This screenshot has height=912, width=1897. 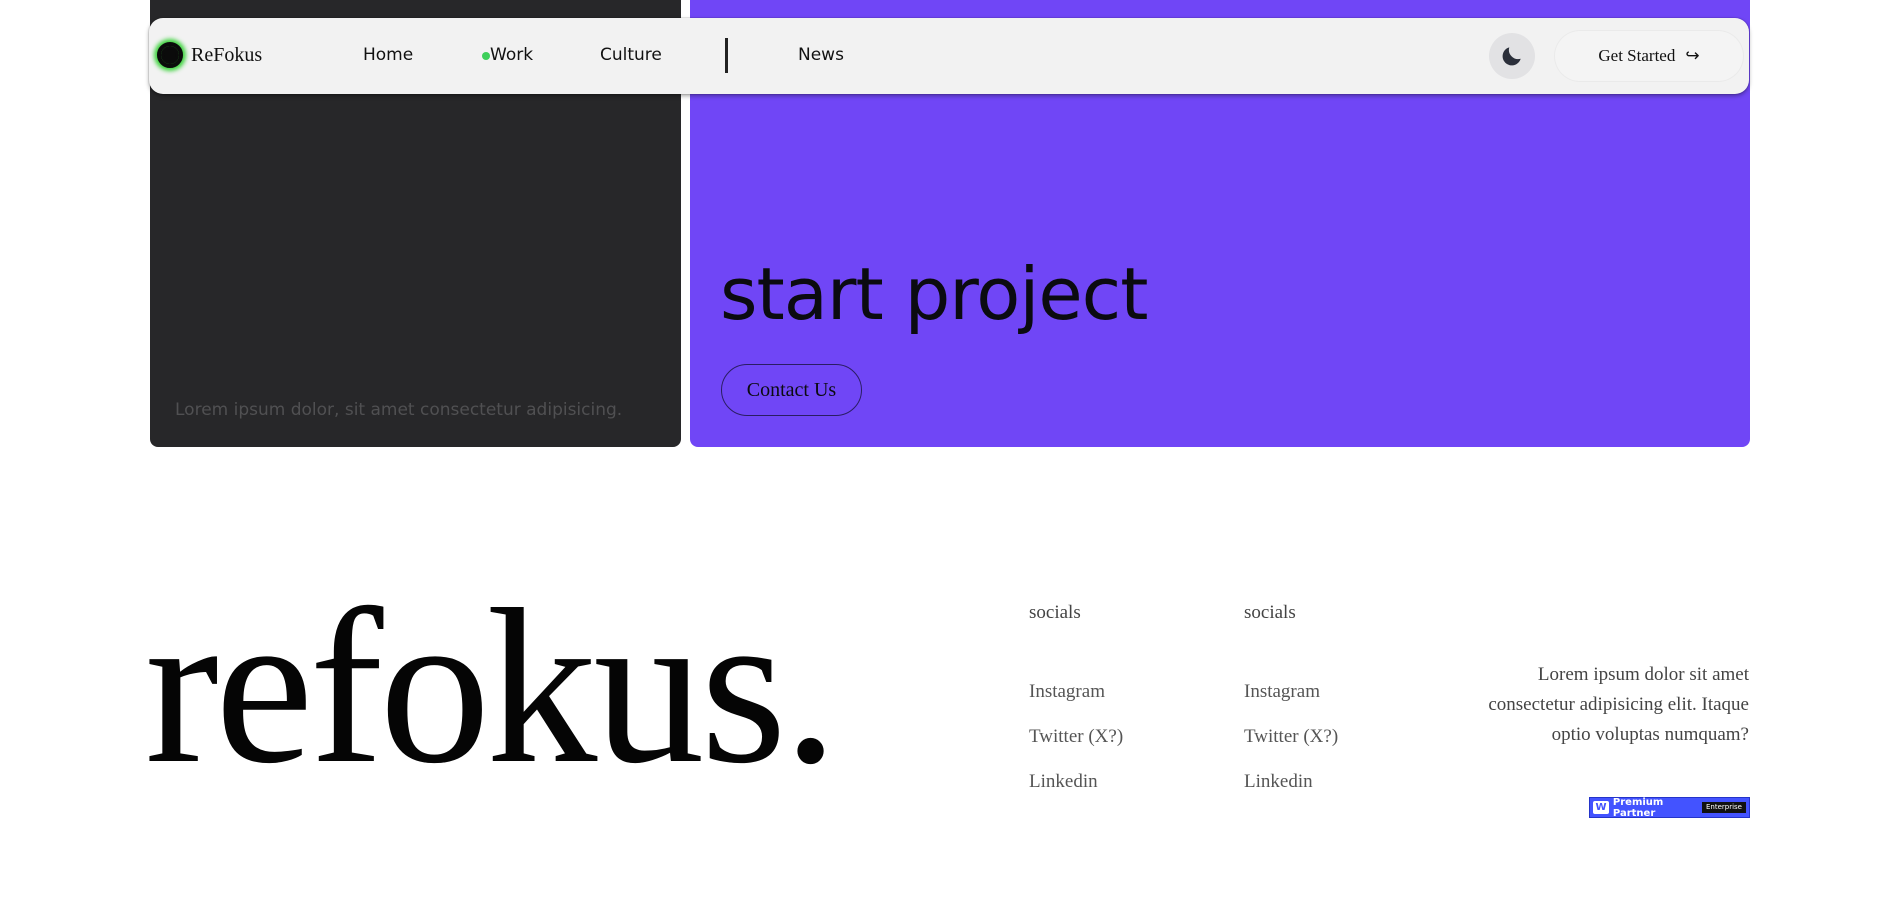 I want to click on moon-icon, so click(x=1511, y=56).